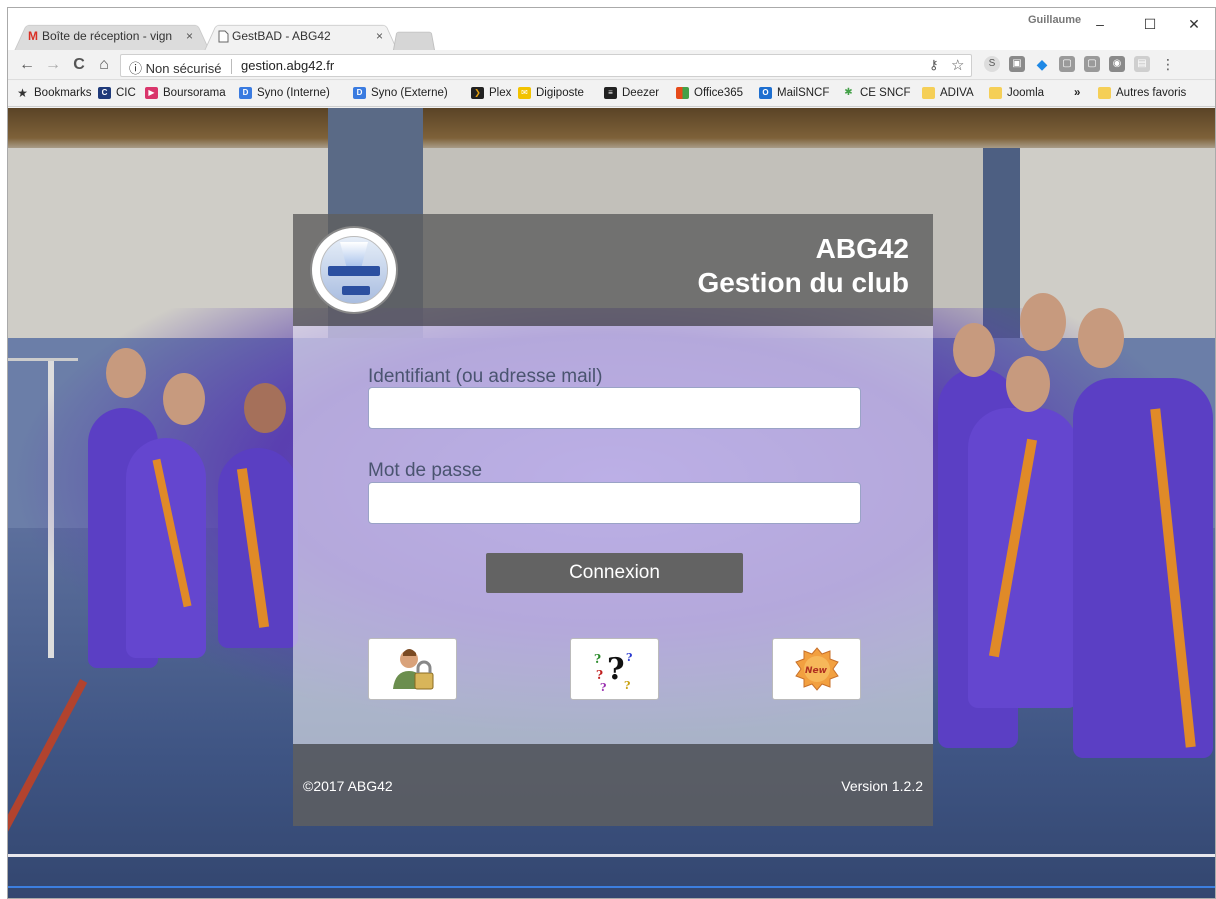  What do you see at coordinates (22, 93) in the screenshot?
I see `star-icon: ★` at bounding box center [22, 93].